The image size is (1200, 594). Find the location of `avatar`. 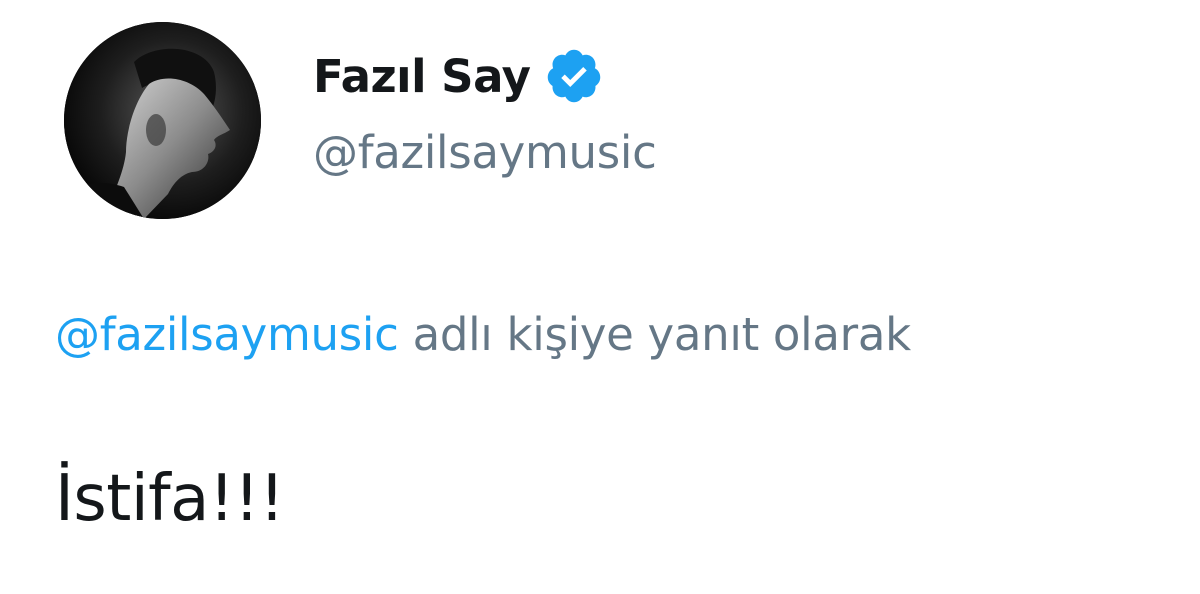

avatar is located at coordinates (162, 120).